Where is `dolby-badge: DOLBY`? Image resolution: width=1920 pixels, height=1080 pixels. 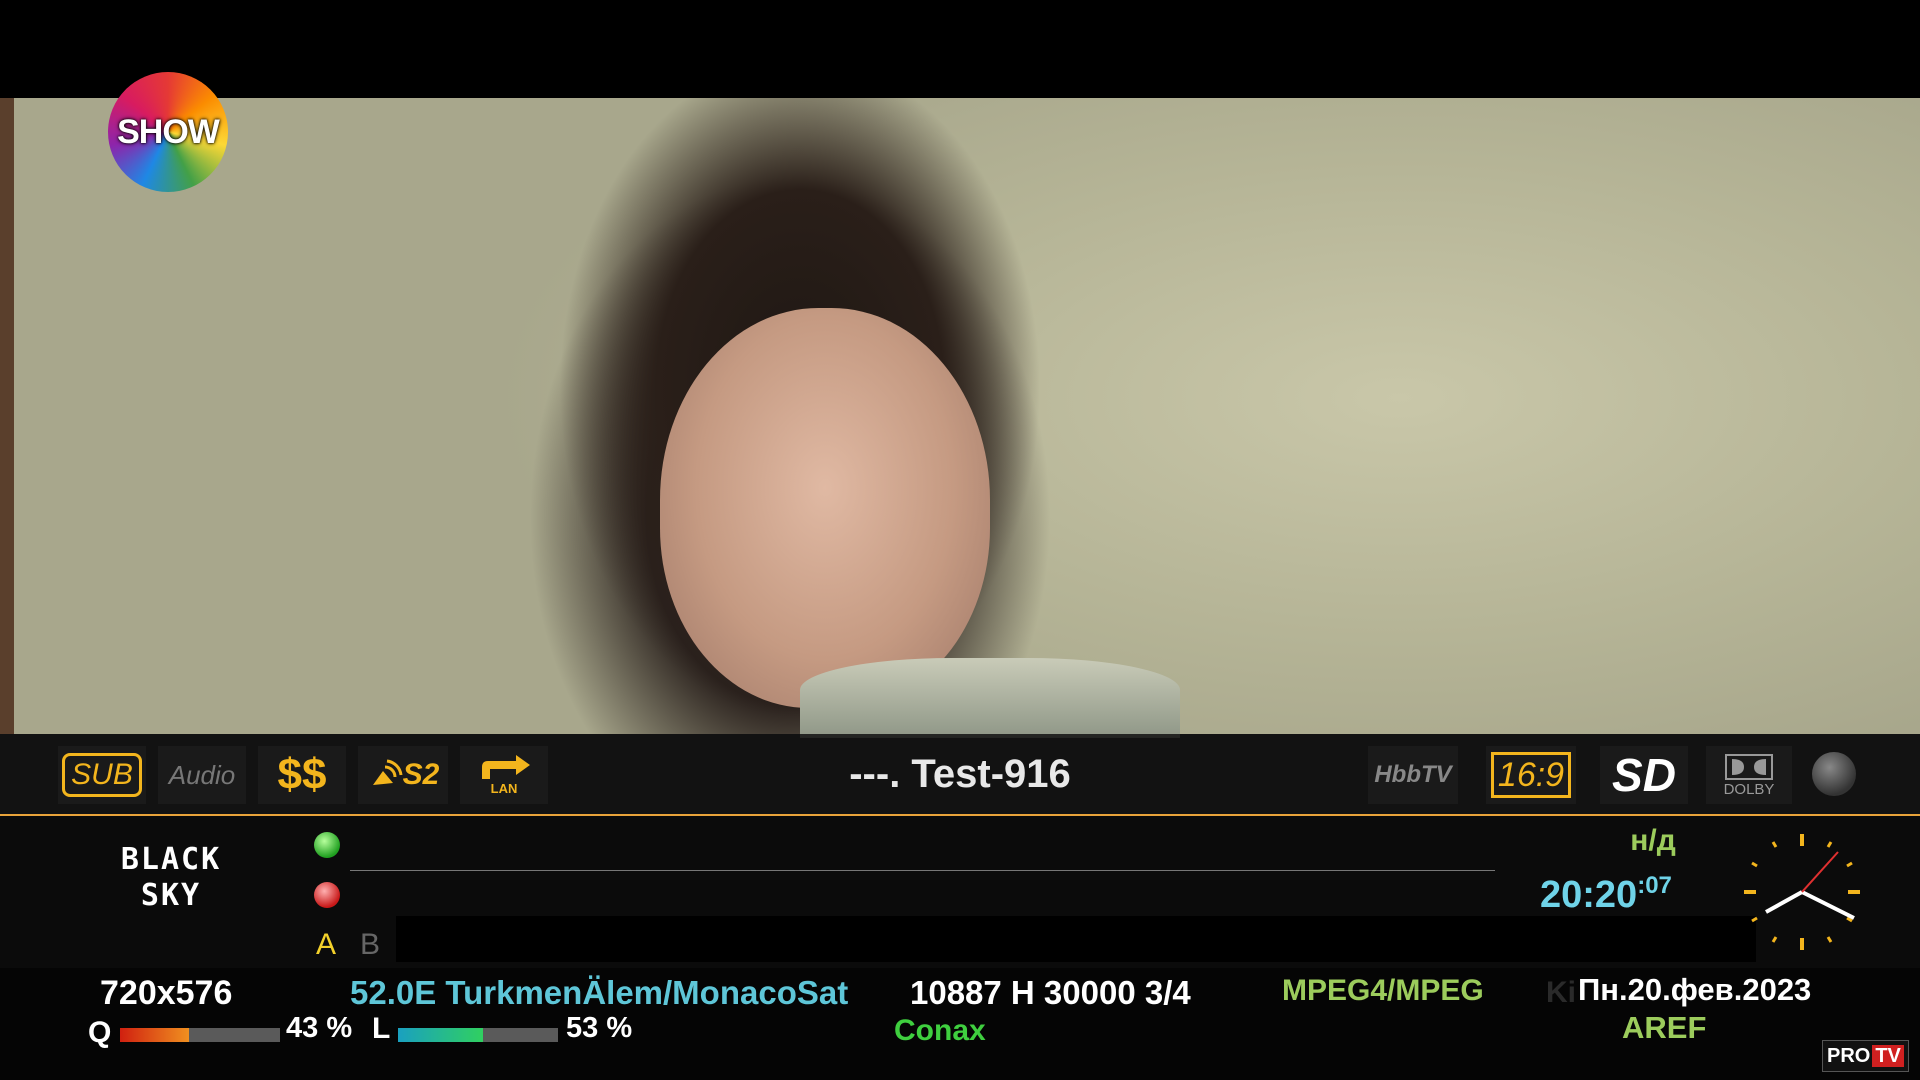
dolby-badge: DOLBY is located at coordinates (1749, 775).